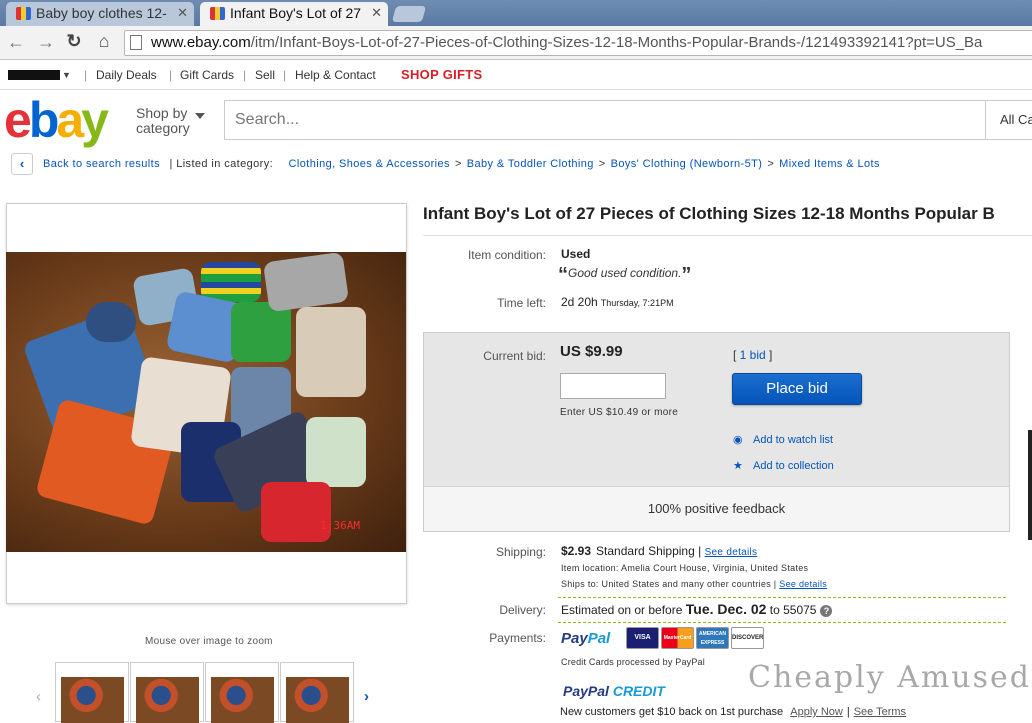  Describe the element at coordinates (514, 356) in the screenshot. I see `current-bid-label: Current bid:` at that location.